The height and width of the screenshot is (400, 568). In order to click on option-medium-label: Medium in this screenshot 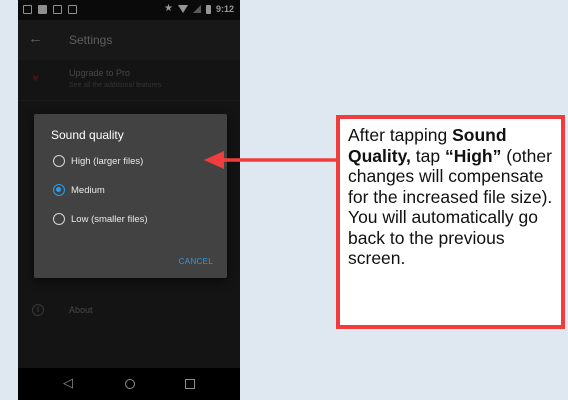, I will do `click(88, 190)`.